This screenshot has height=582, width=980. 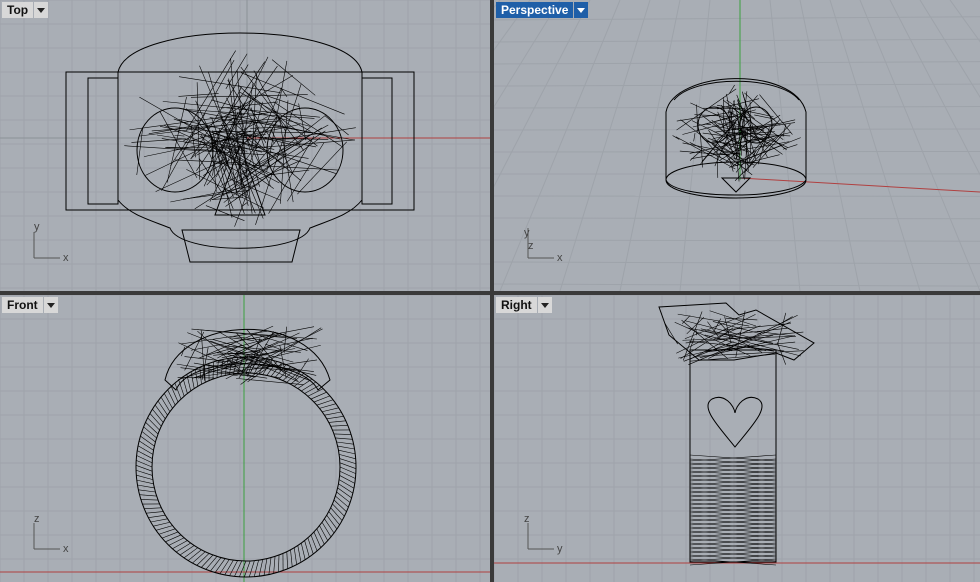 I want to click on viewport-title: Top, so click(x=17, y=10).